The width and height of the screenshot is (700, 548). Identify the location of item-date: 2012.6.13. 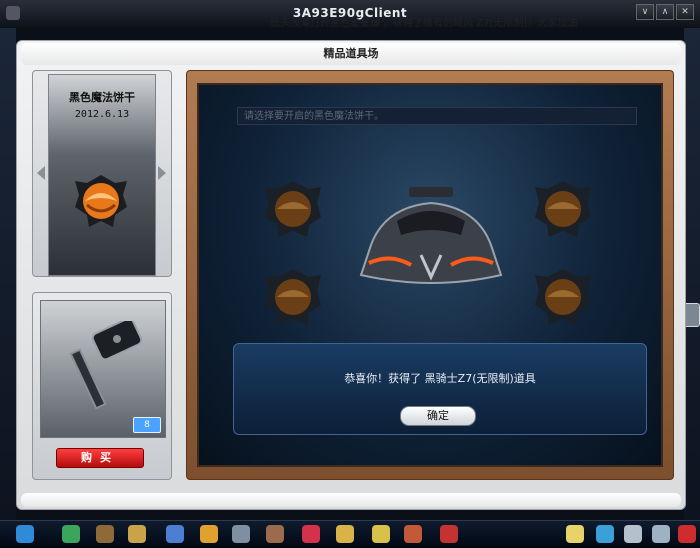
(102, 114).